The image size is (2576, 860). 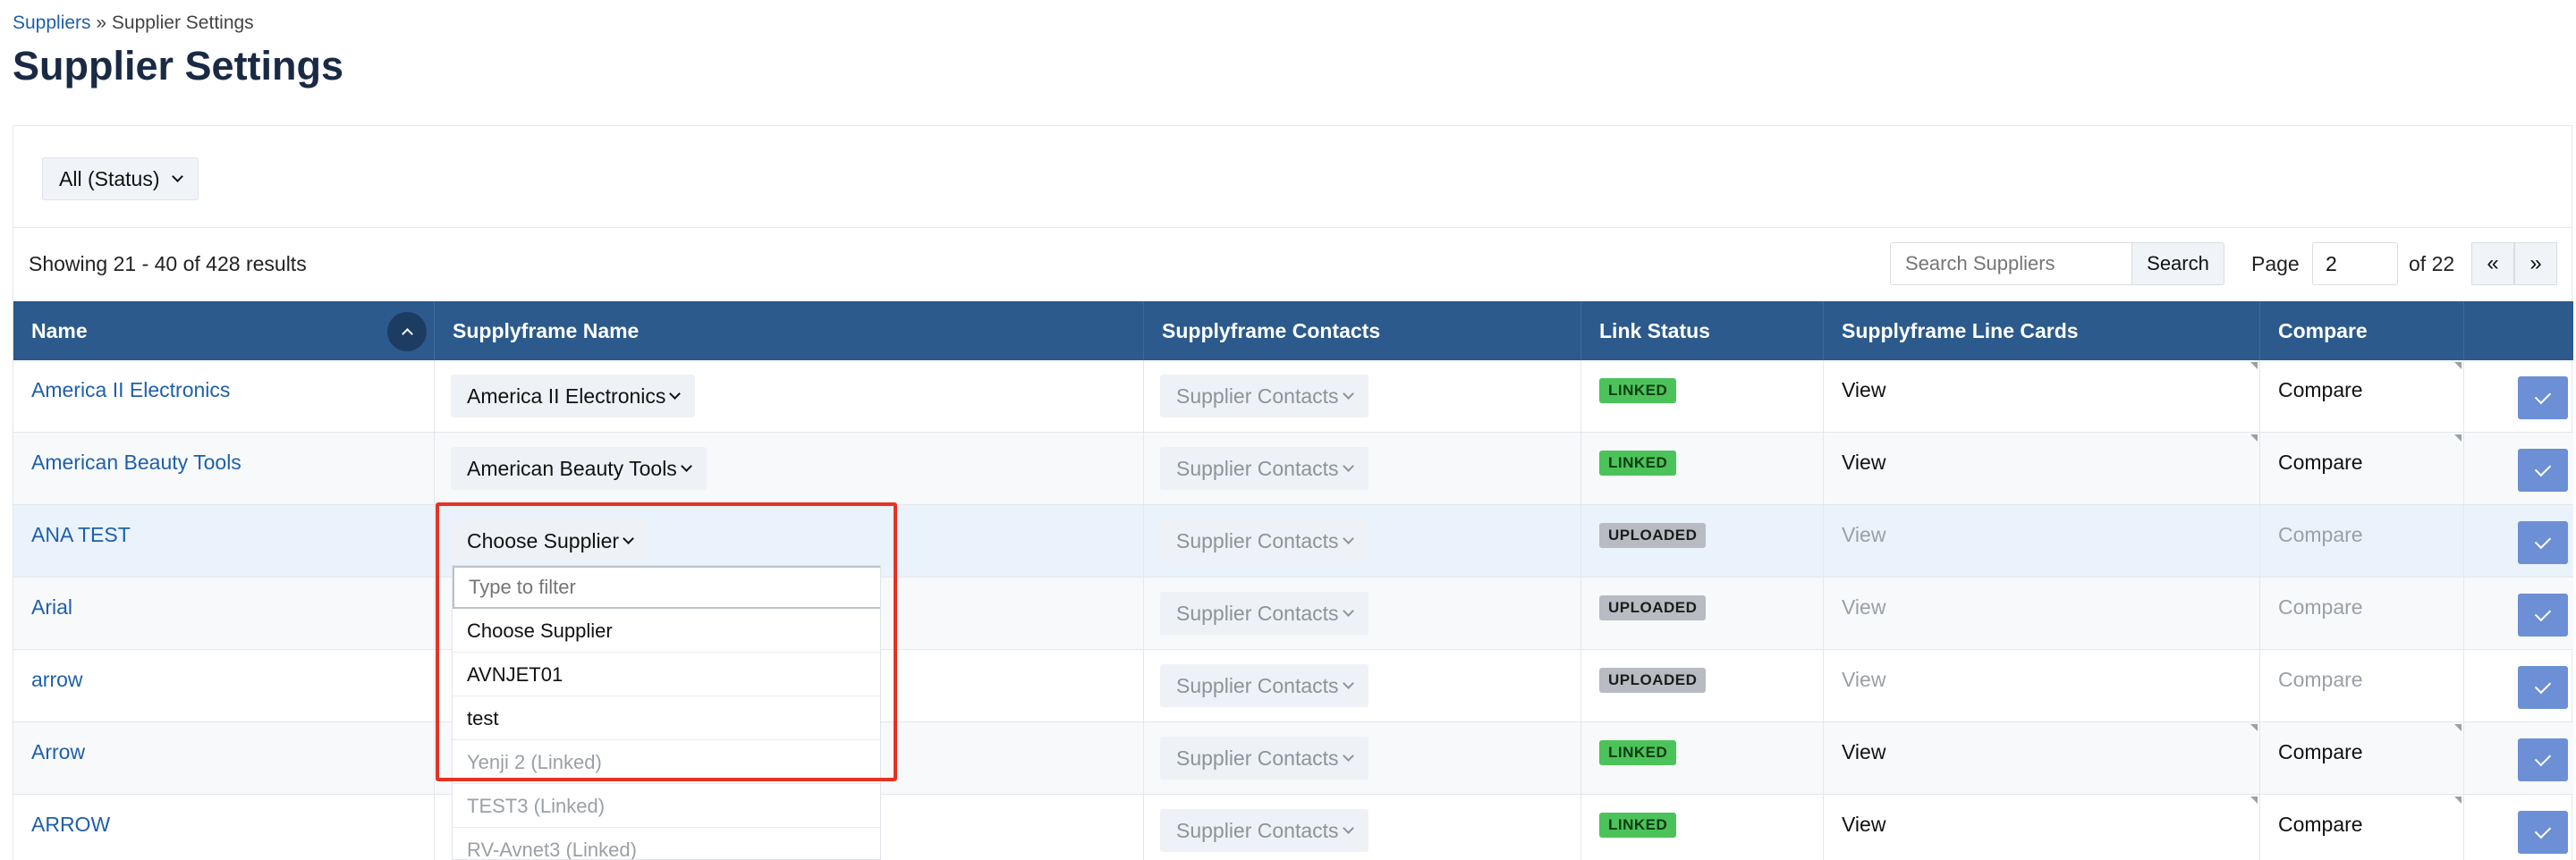 I want to click on dropdown-option-disabled: TEST3 (Linked), so click(x=666, y=806).